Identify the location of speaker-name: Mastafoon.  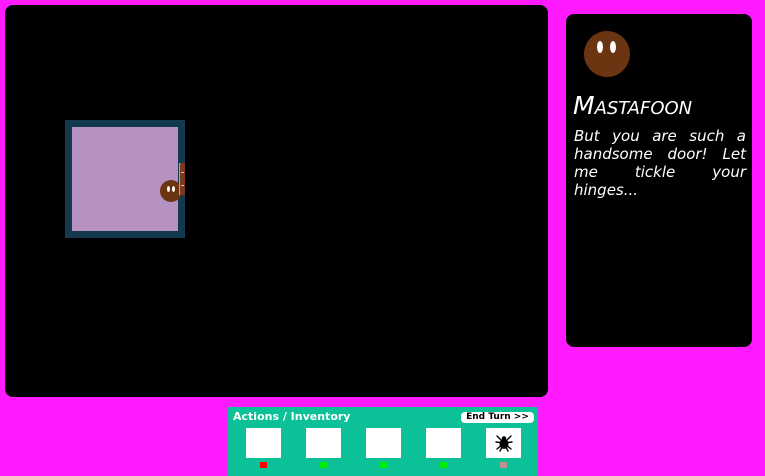
(633, 105).